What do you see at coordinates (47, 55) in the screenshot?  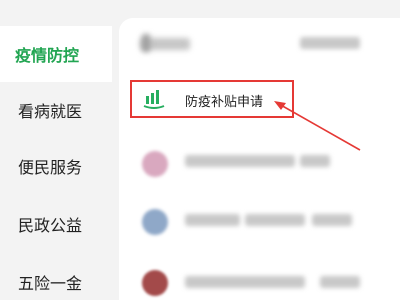 I see `sidebar-item-label: 疫情防控` at bounding box center [47, 55].